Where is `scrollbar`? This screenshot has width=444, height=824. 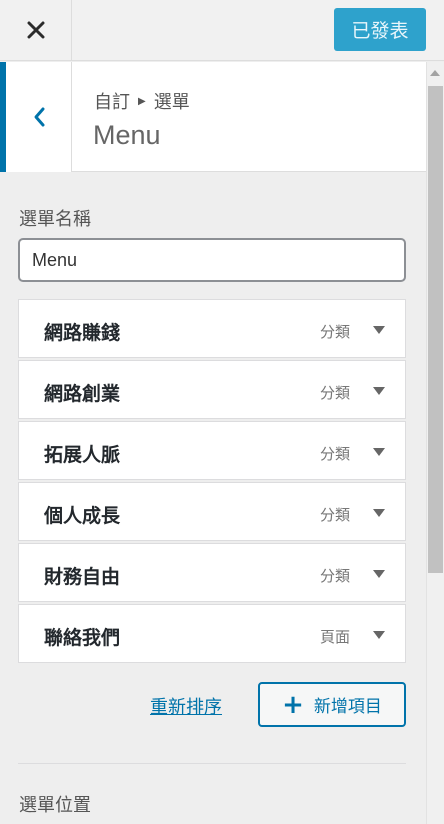 scrollbar is located at coordinates (435, 443).